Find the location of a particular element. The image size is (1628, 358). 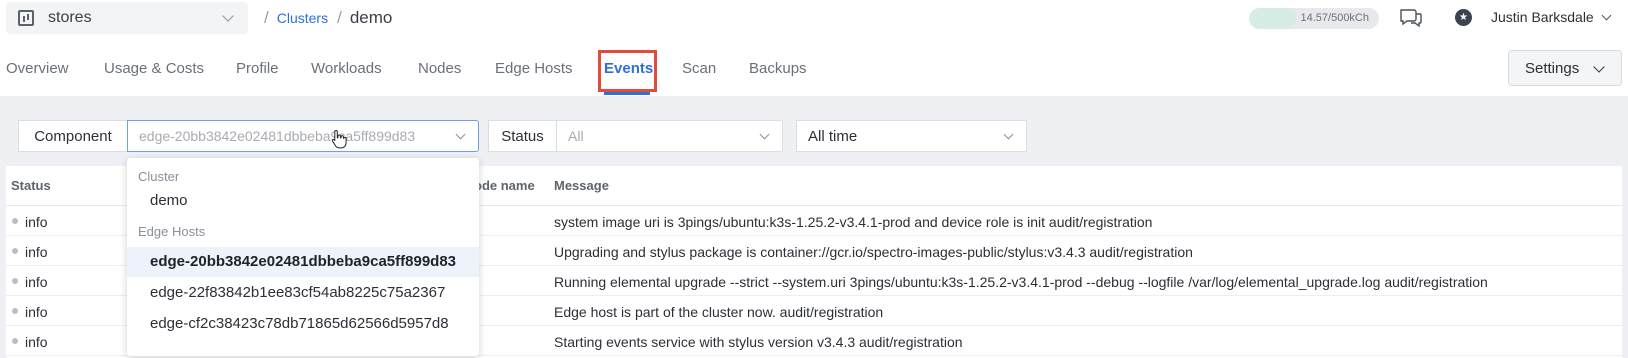

breadcrumb-clusters-link: Clusters is located at coordinates (302, 18).